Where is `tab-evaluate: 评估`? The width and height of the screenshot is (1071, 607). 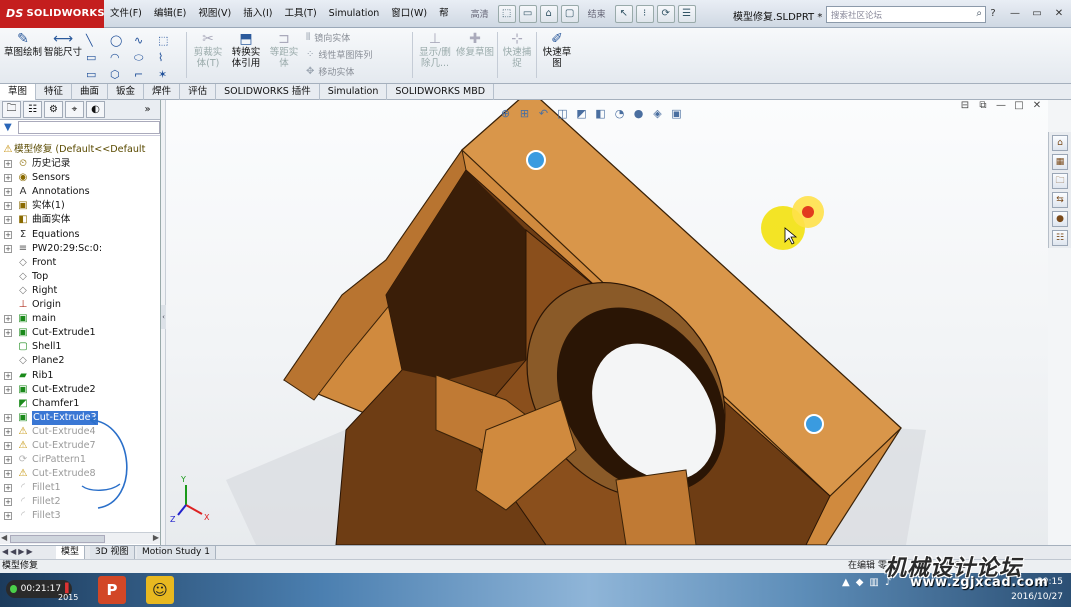 tab-evaluate: 评估 is located at coordinates (198, 92).